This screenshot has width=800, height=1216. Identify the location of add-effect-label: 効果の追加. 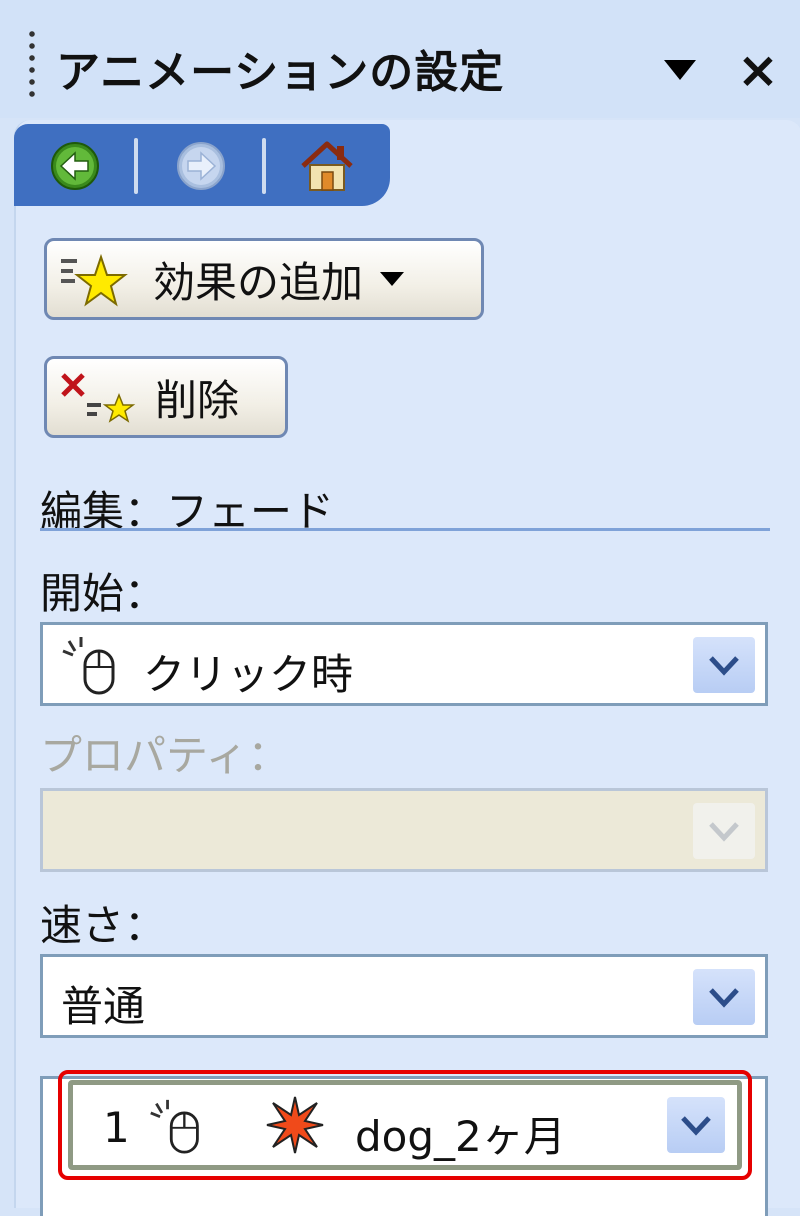
(258, 282).